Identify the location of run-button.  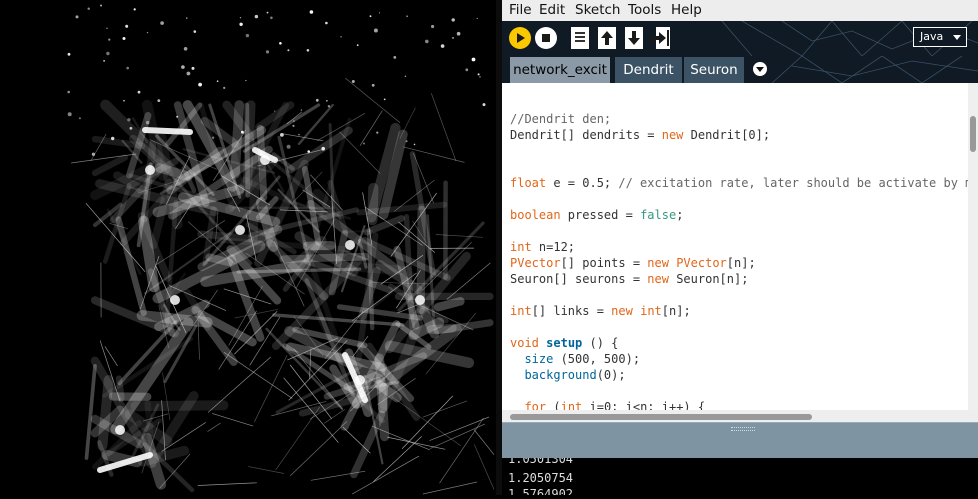
(520, 38).